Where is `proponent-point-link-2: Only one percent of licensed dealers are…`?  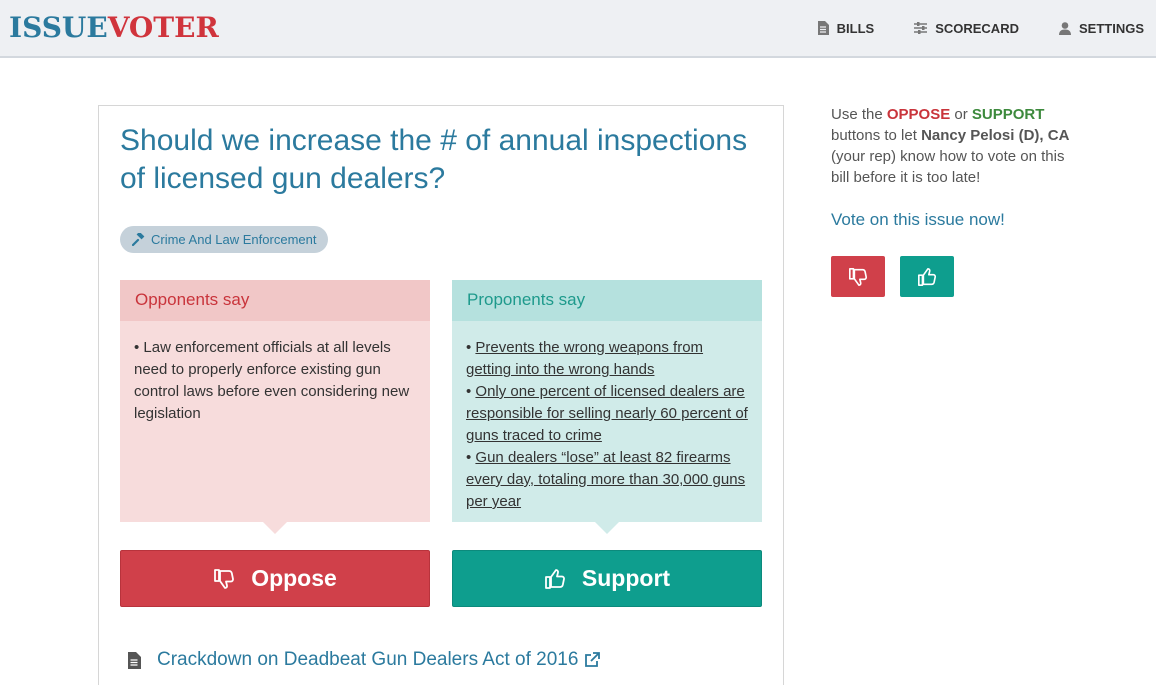 proponent-point-link-2: Only one percent of licensed dealers are… is located at coordinates (607, 413).